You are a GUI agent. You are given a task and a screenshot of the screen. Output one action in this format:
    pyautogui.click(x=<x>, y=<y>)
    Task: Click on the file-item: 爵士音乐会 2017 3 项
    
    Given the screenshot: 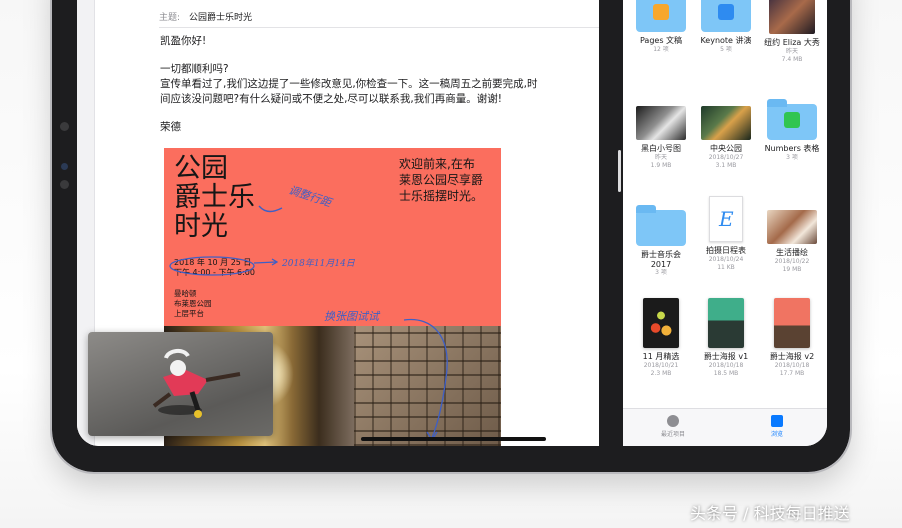 What is the action you would take?
    pyautogui.click(x=661, y=241)
    